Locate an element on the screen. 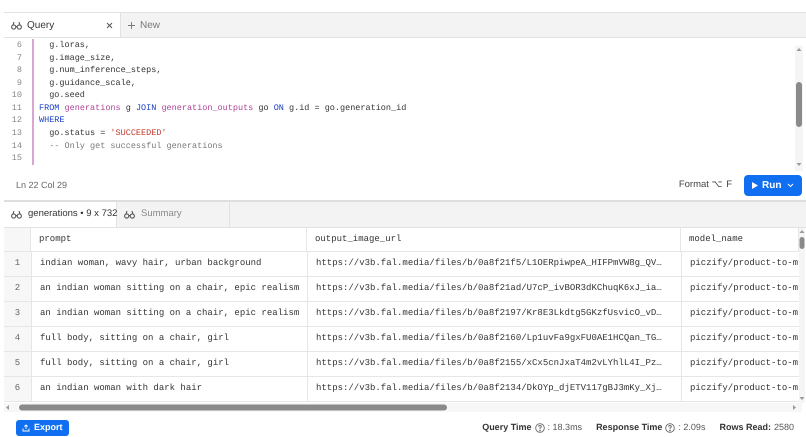 The height and width of the screenshot is (437, 806). line-number: 11 is located at coordinates (16, 108).